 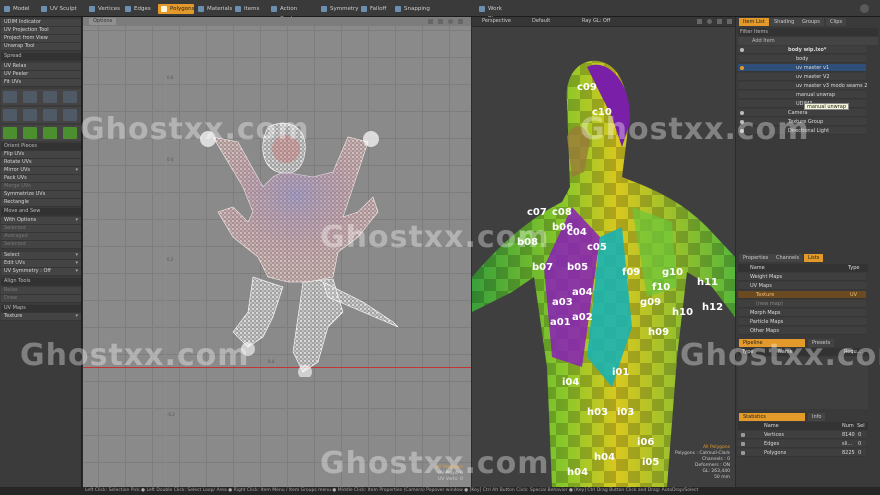 What do you see at coordinates (802, 322) in the screenshot?
I see `list-item: Particle Maps` at bounding box center [802, 322].